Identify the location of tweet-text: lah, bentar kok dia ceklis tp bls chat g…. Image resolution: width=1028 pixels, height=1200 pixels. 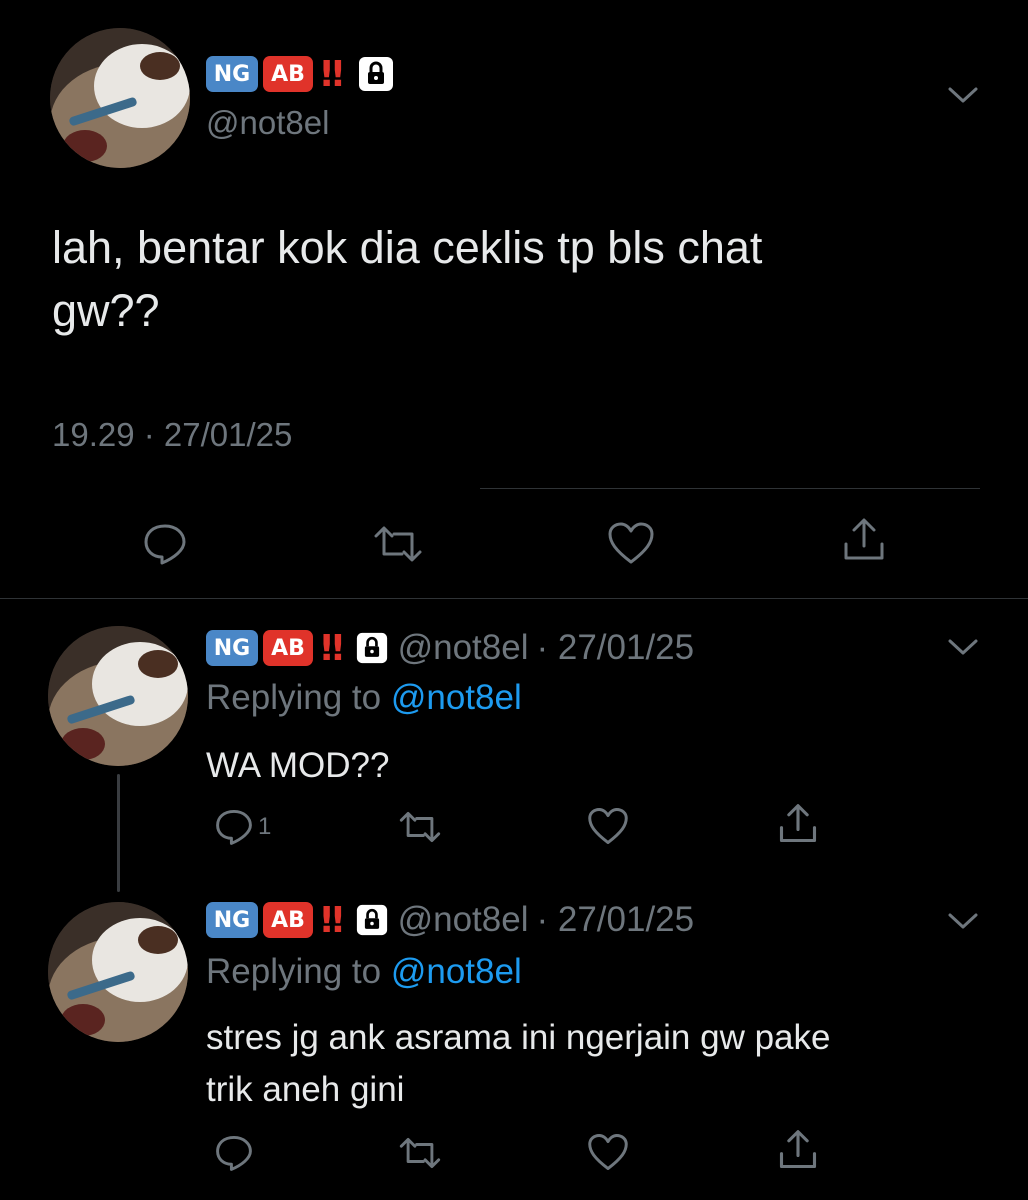
(407, 279).